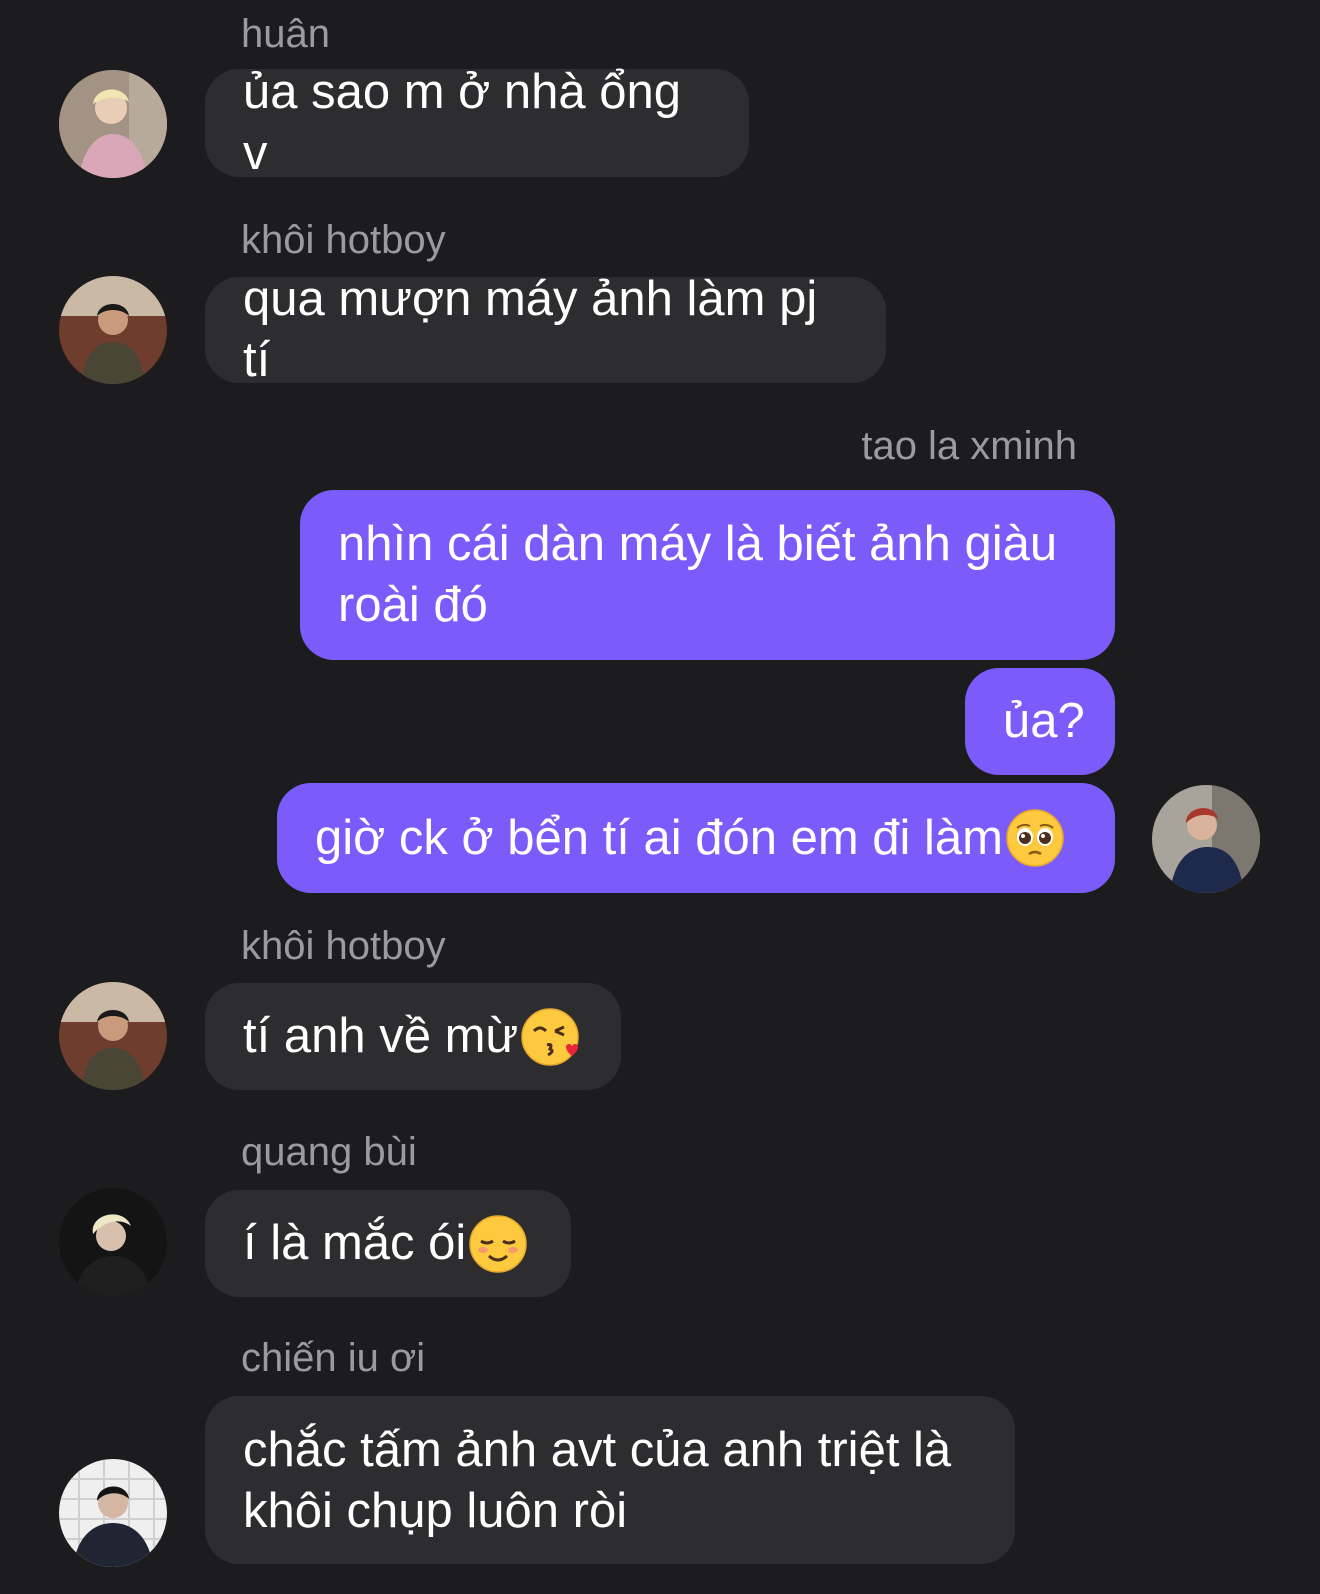  I want to click on message-text: qua mượn máy ảnh làm pj tí, so click(530, 329).